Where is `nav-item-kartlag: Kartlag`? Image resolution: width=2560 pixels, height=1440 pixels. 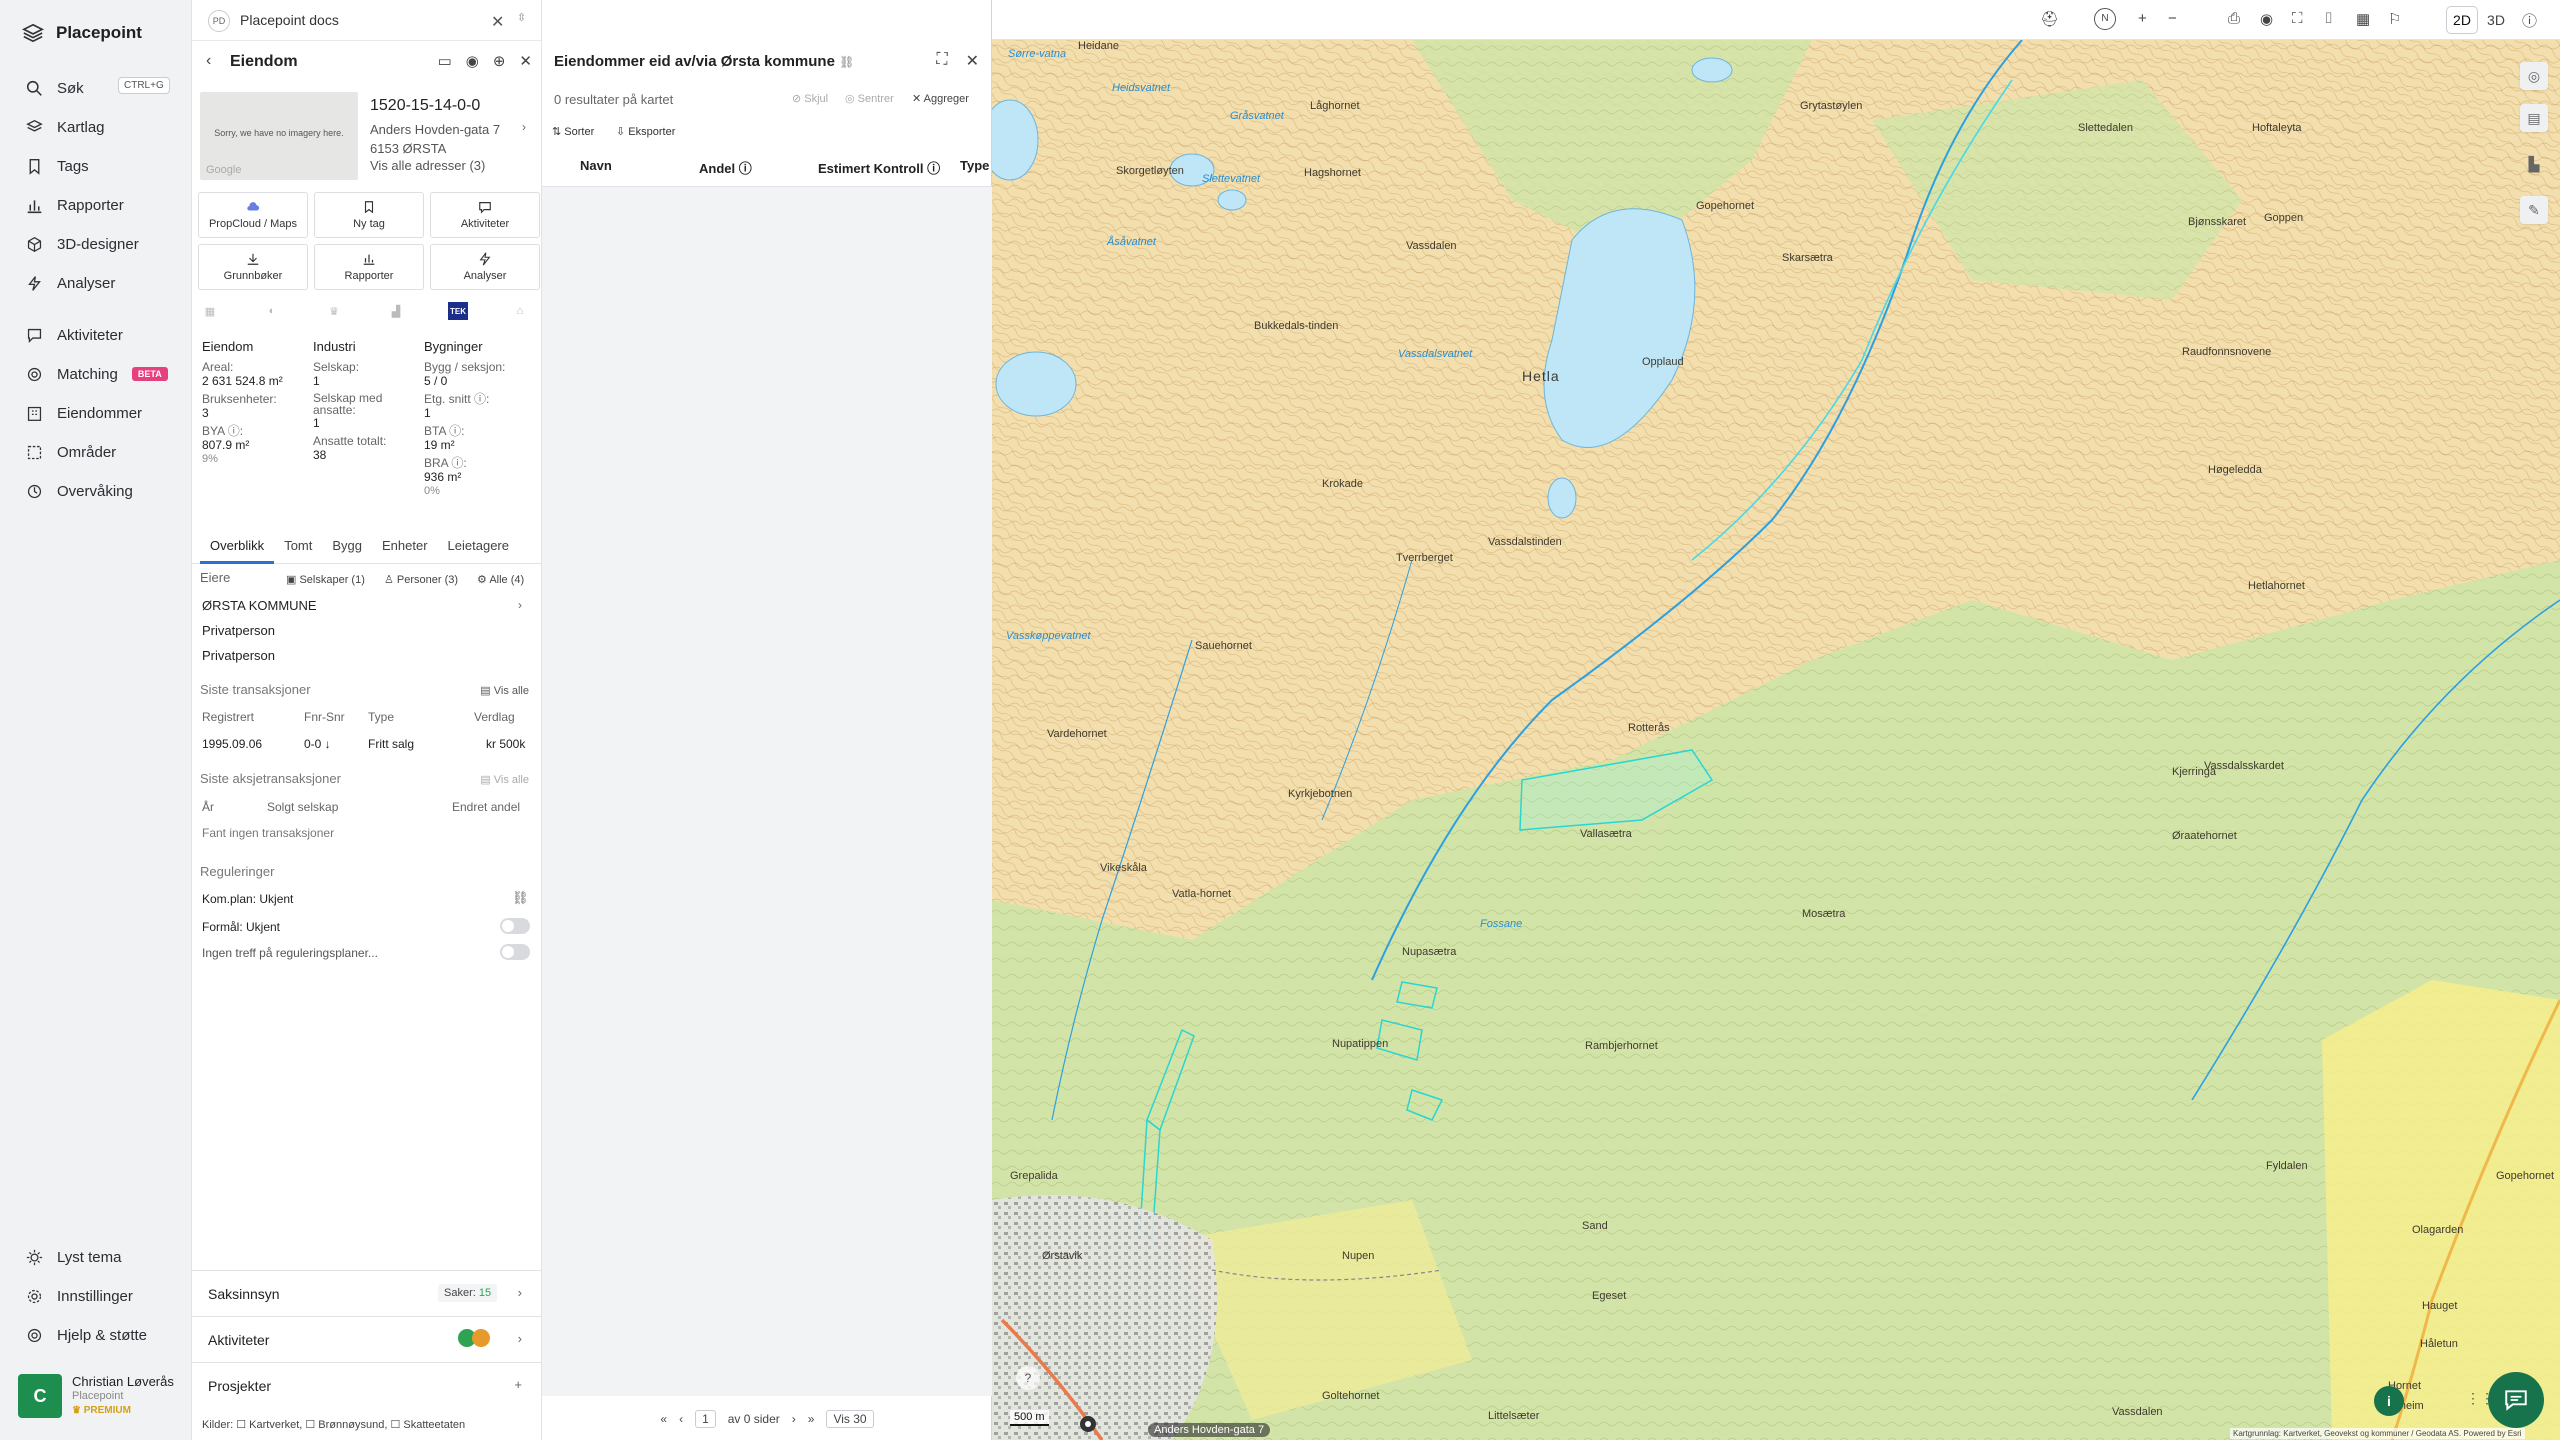
nav-item-kartlag: Kartlag is located at coordinates (65, 127).